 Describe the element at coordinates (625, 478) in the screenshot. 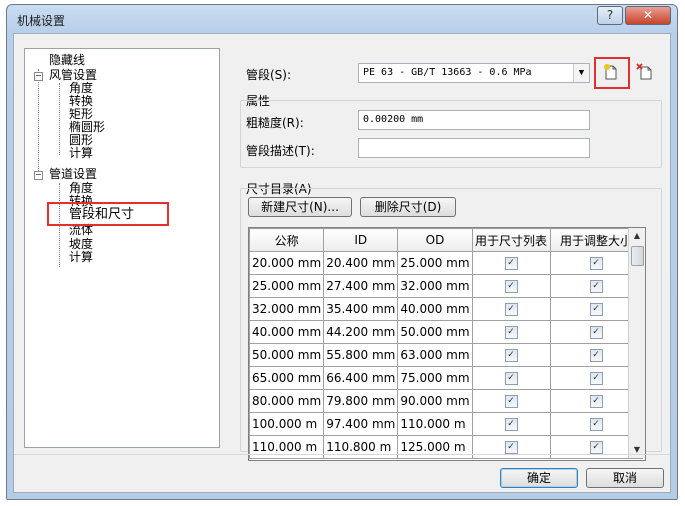

I see `cancel-button: 取消` at that location.